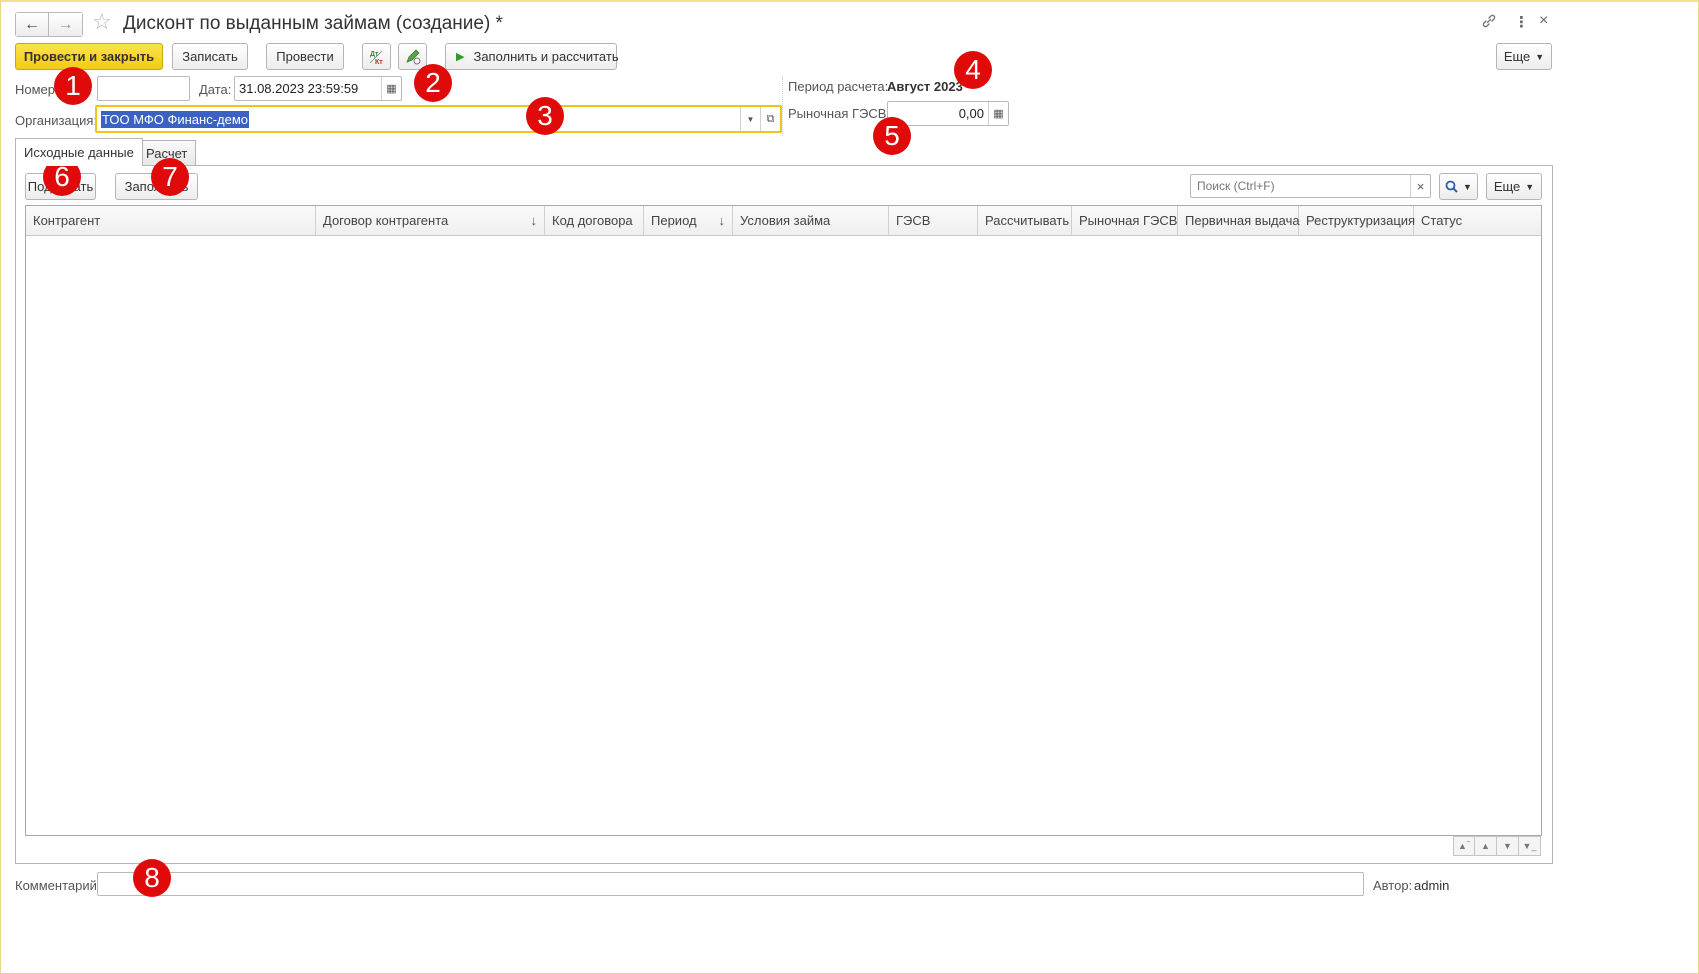 The width and height of the screenshot is (1699, 974). What do you see at coordinates (79, 152) in the screenshot?
I see `tab-source-data: Исходные данные` at bounding box center [79, 152].